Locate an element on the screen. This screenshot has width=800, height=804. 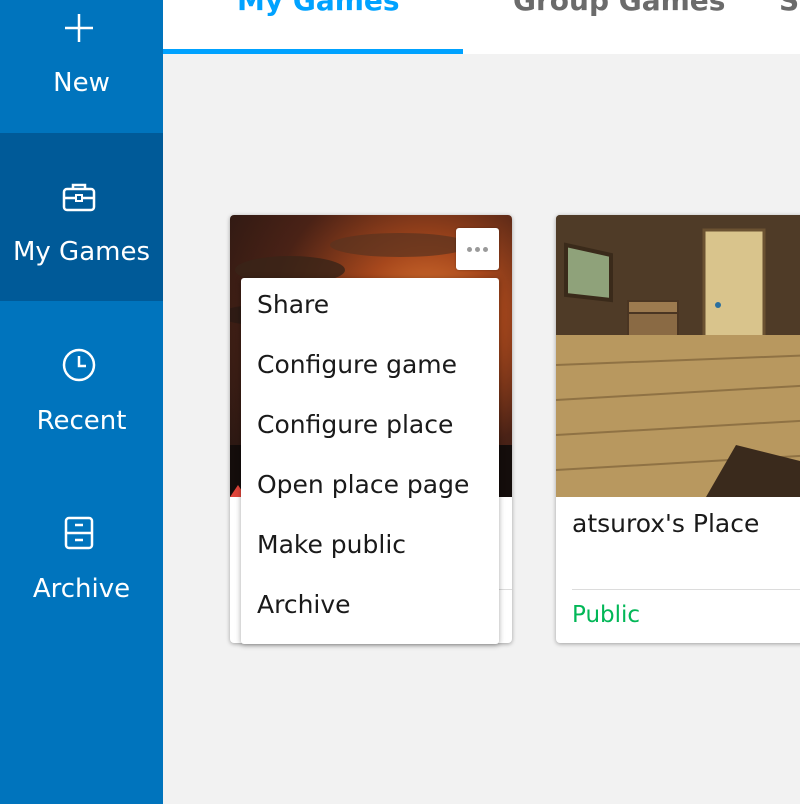
sidebar-item-label: Recent is located at coordinates (81, 421).